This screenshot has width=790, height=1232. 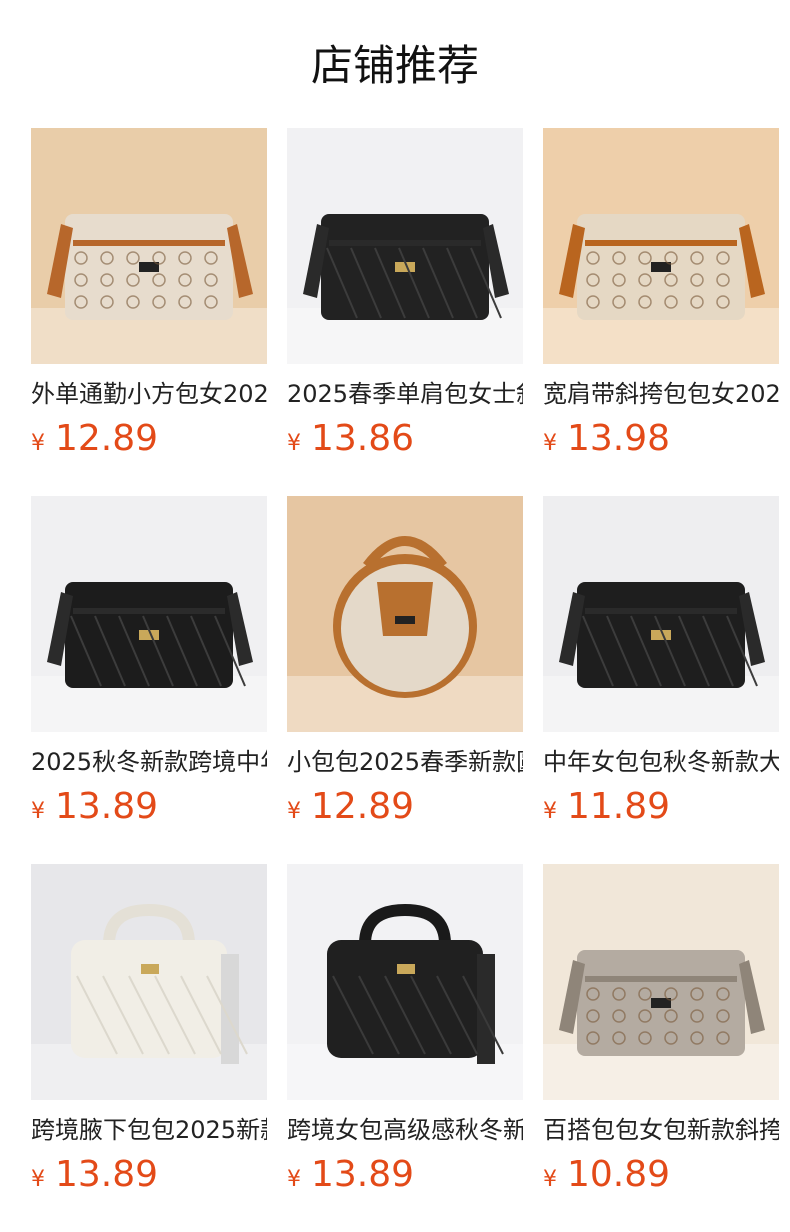 What do you see at coordinates (394, 65) in the screenshot?
I see `page-title: 店铺推荐` at bounding box center [394, 65].